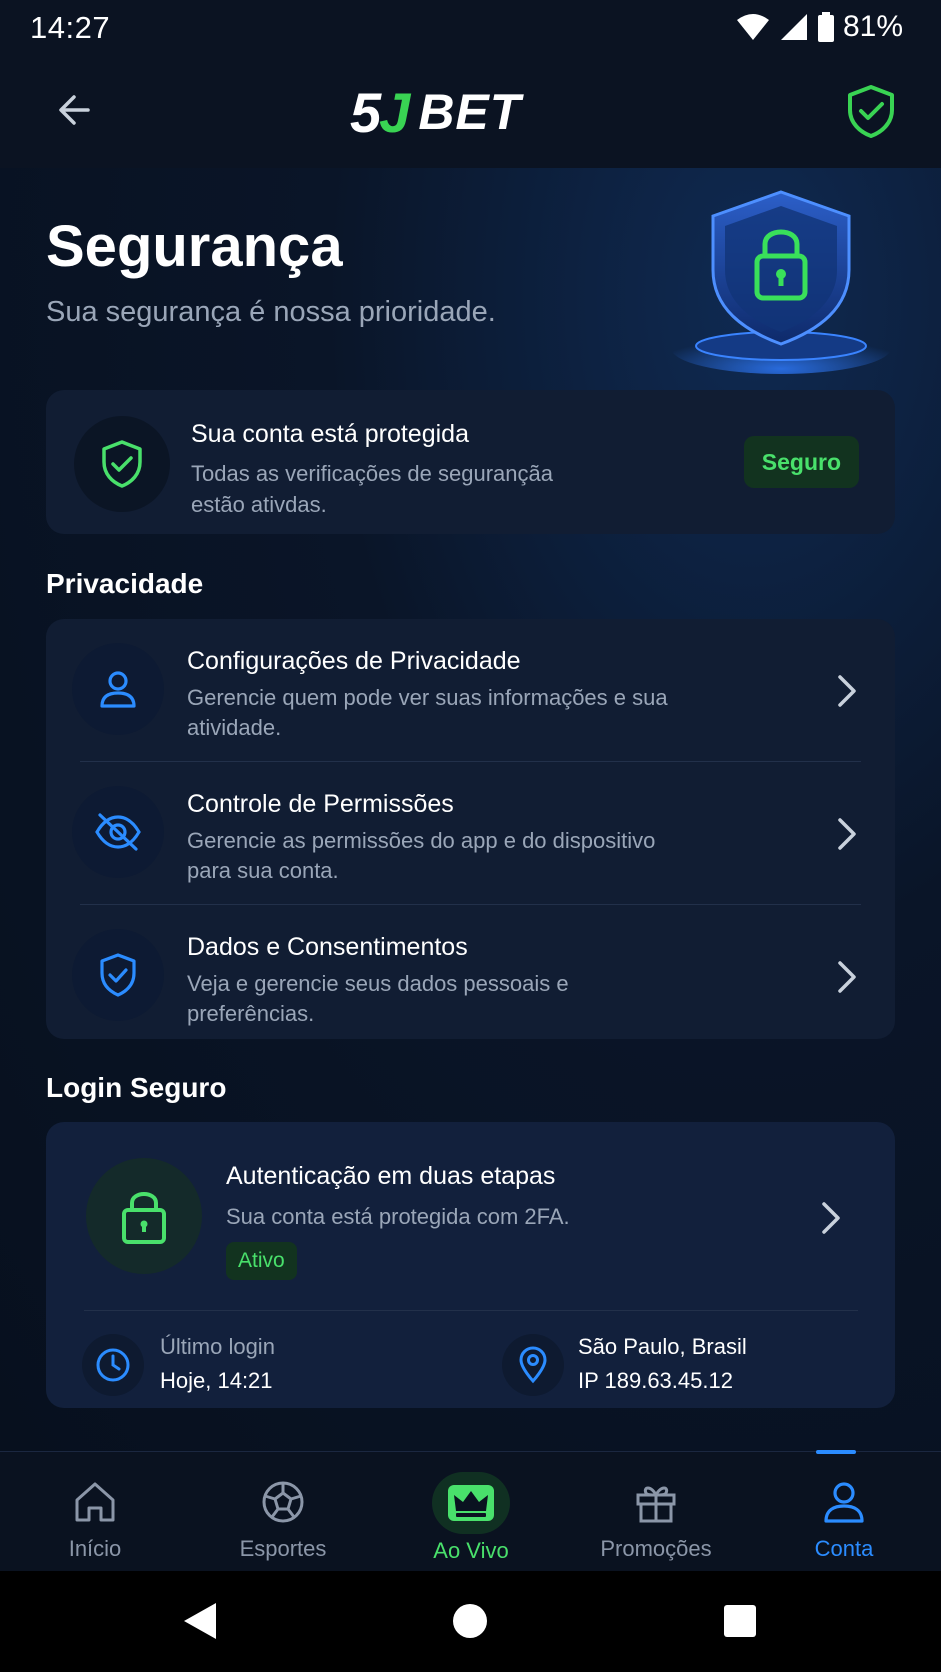  Describe the element at coordinates (872, 26) in the screenshot. I see `battery-percent: 81%` at that location.